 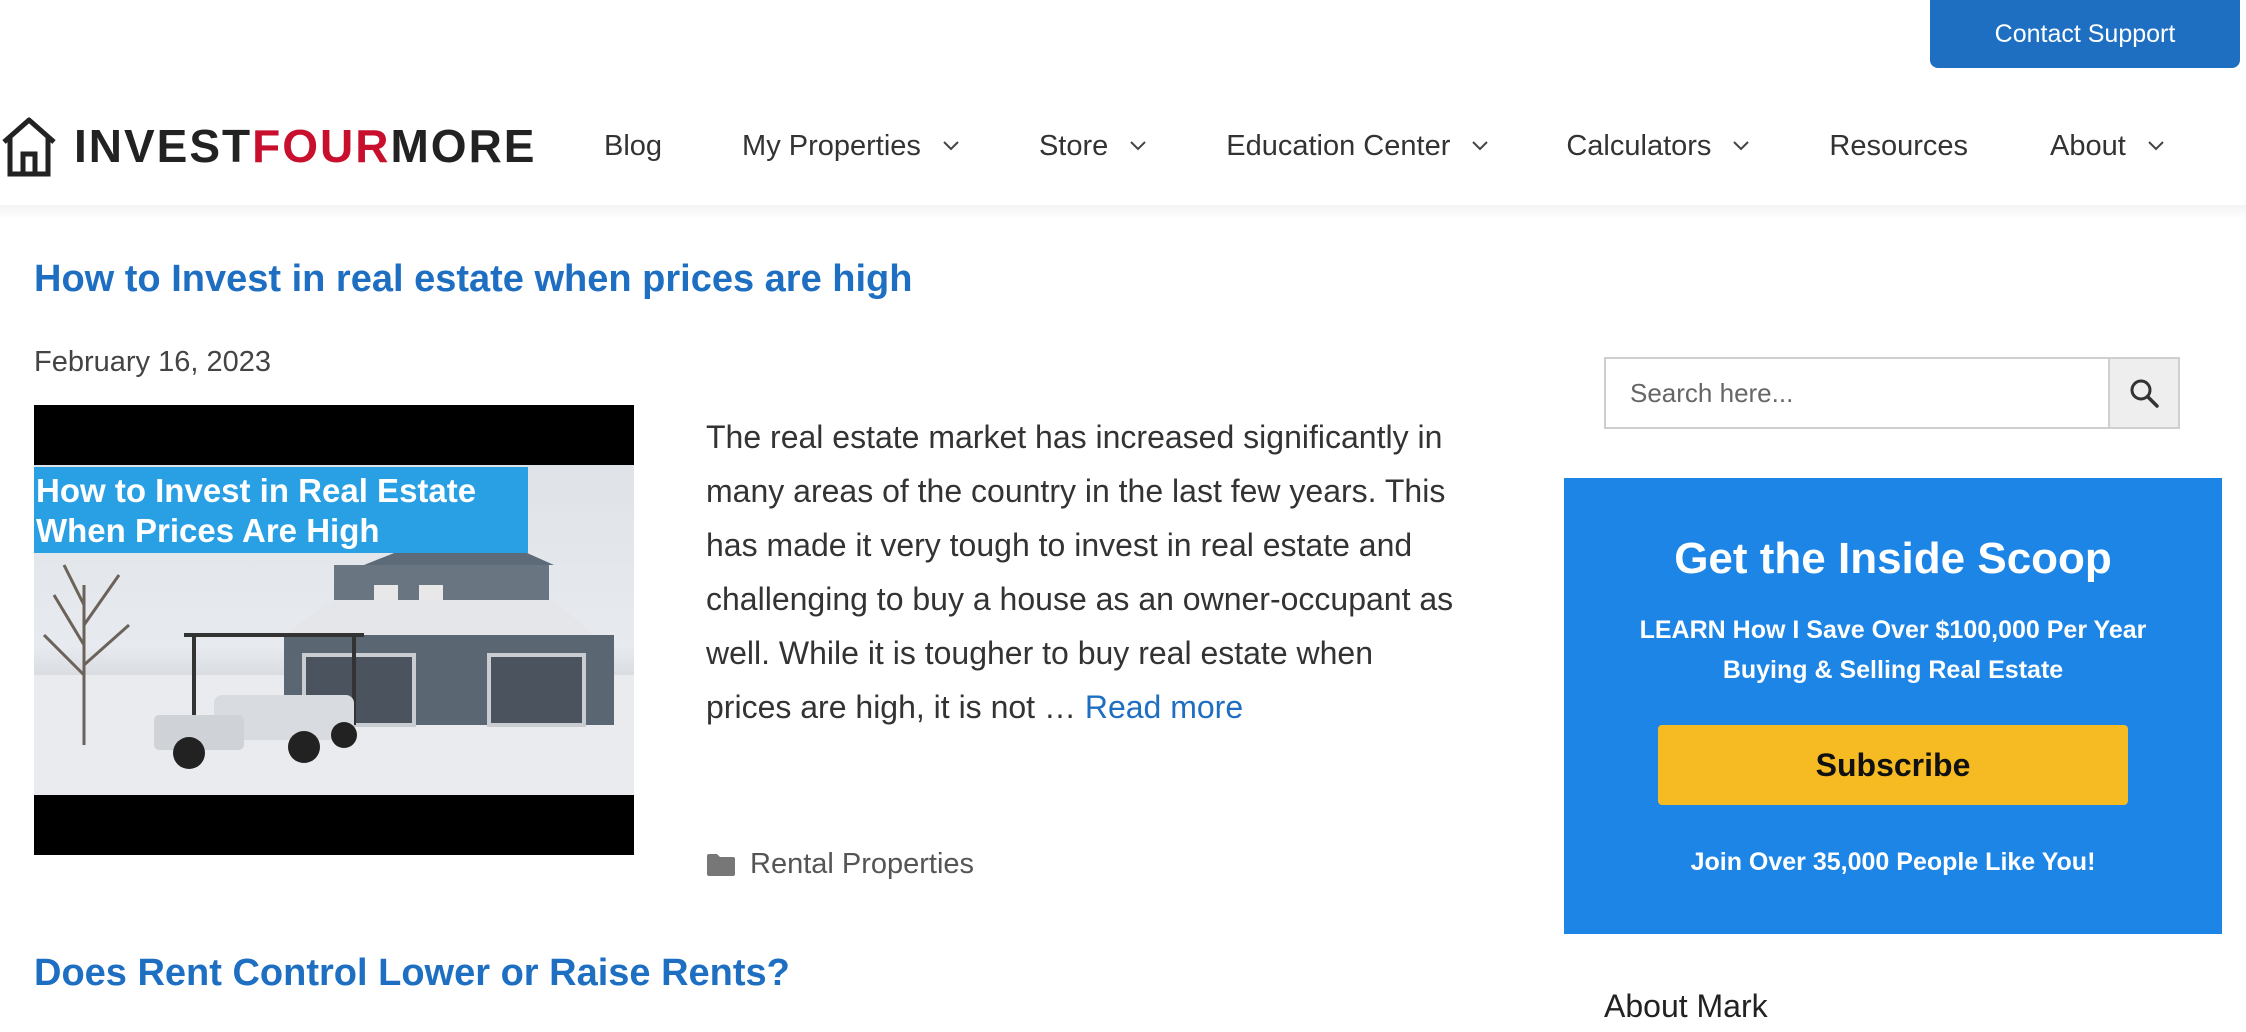 What do you see at coordinates (305, 146) in the screenshot?
I see `logo-text: INVESTFOURMORE` at bounding box center [305, 146].